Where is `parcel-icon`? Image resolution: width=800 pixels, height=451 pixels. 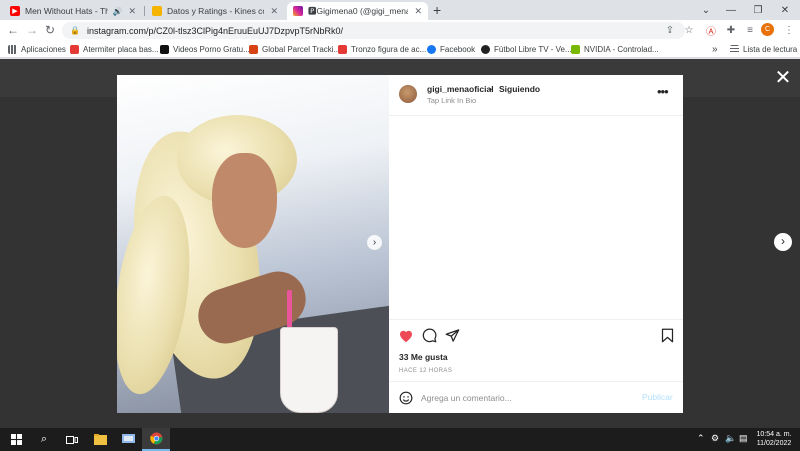
parcel-icon is located at coordinates (253, 49).